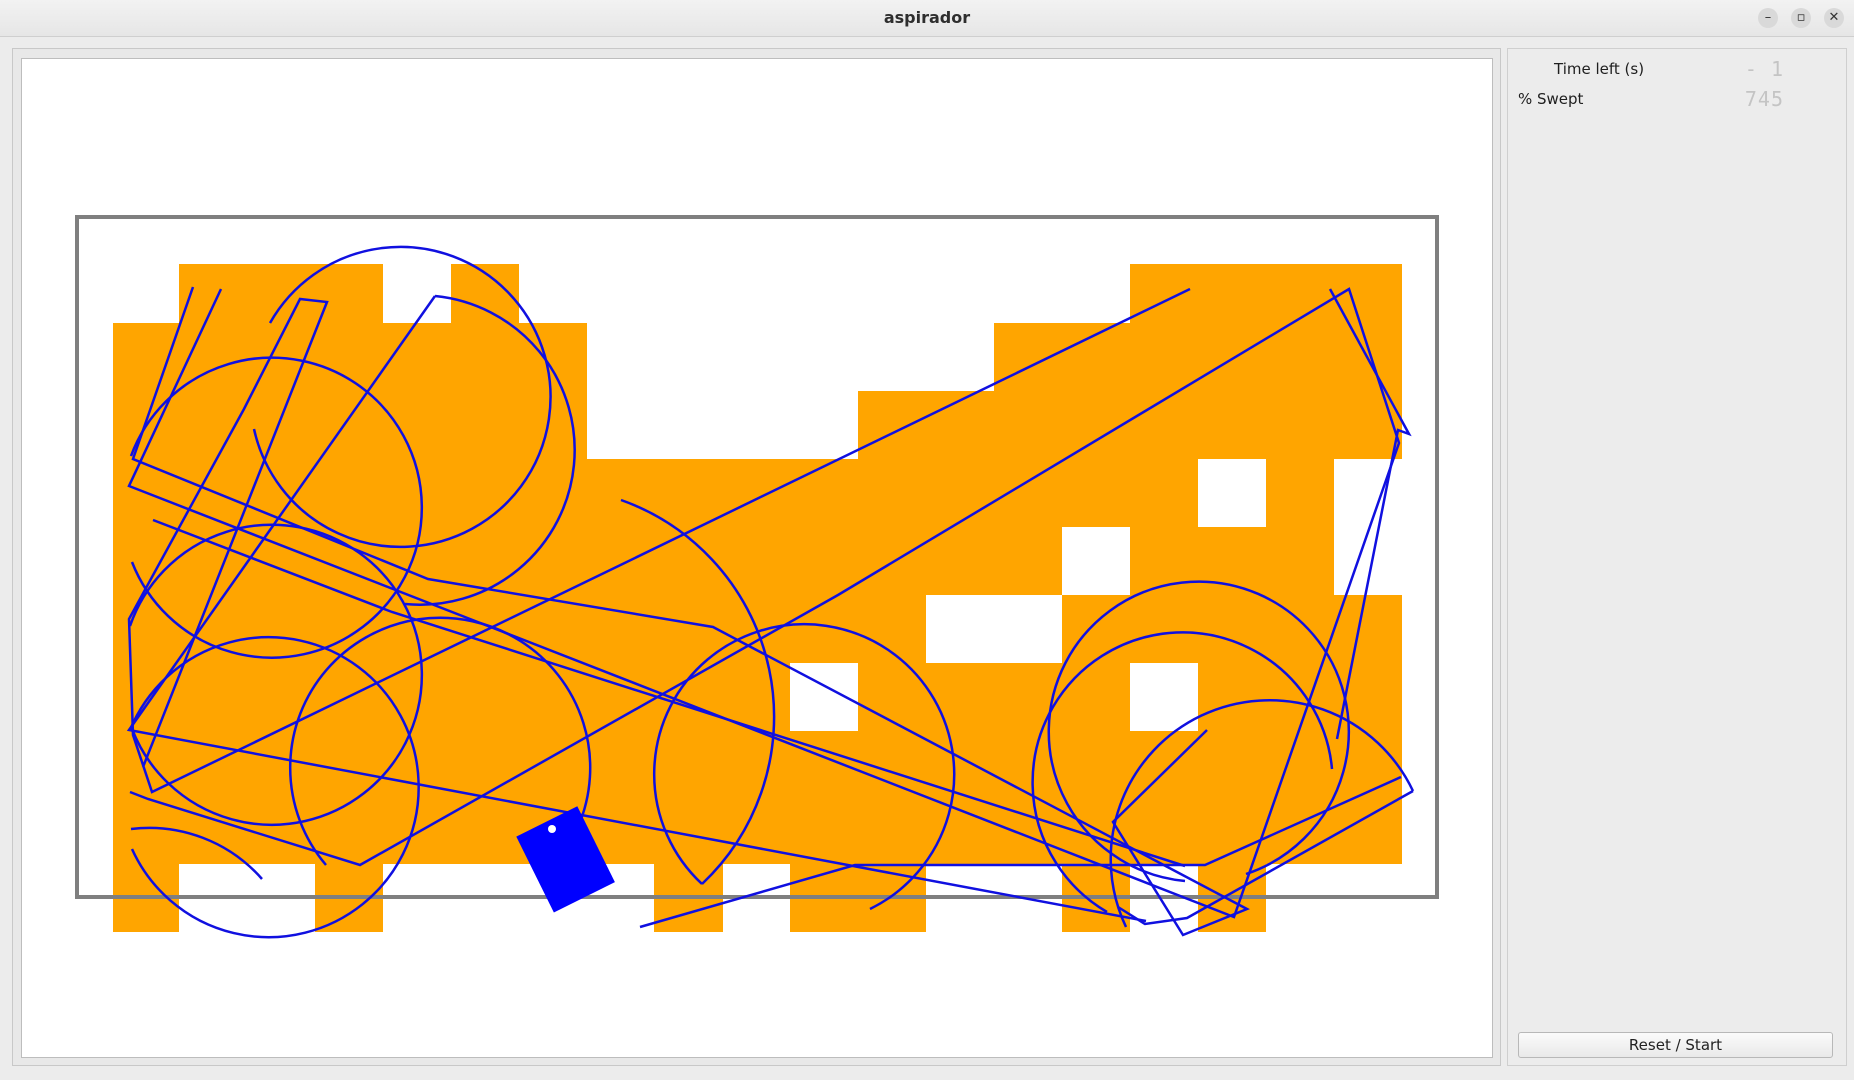  I want to click on window-titlebar: aspirador – ▫ ✕, so click(927, 18).